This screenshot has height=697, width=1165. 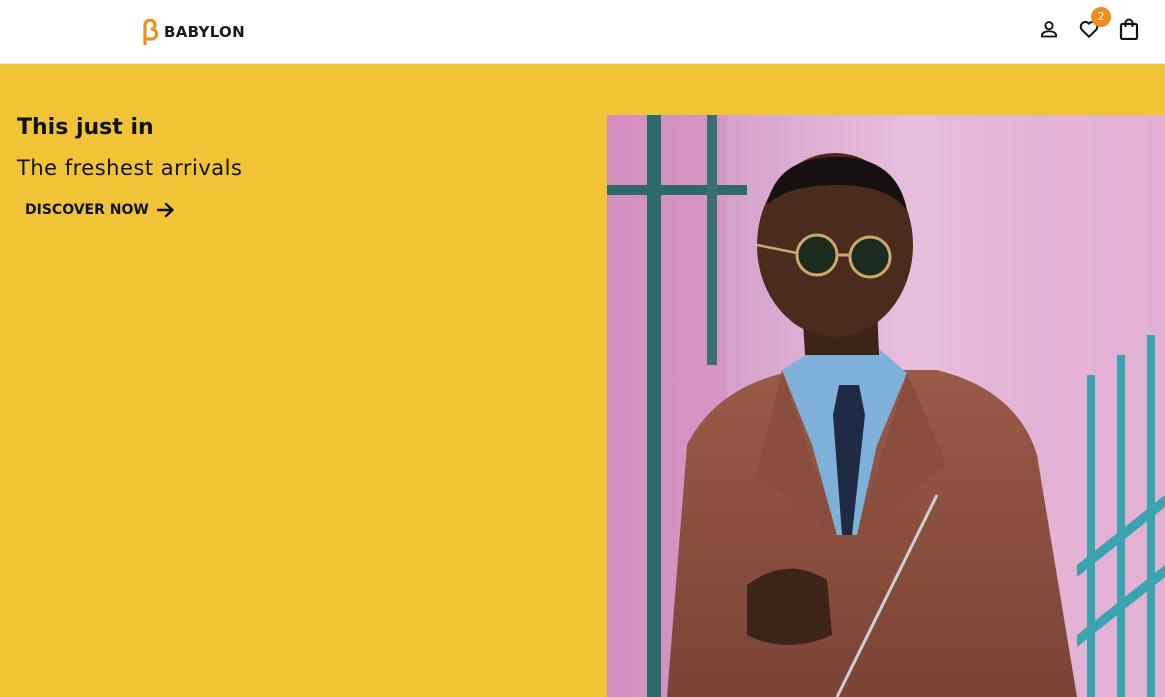 What do you see at coordinates (130, 168) in the screenshot?
I see `hero-subtitle: The freshest arrivals` at bounding box center [130, 168].